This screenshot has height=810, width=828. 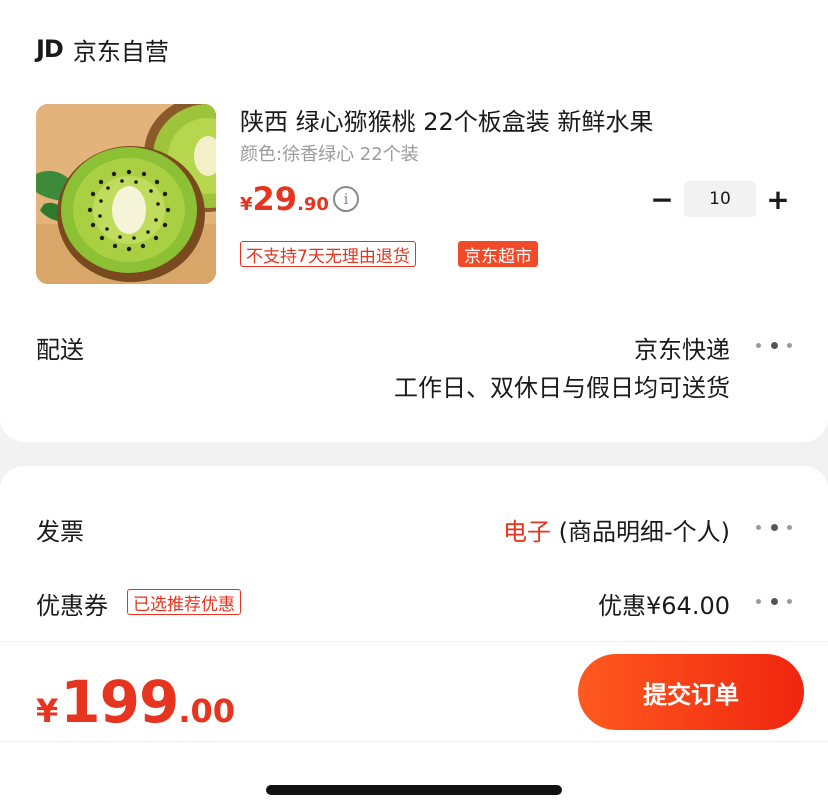 I want to click on total-currency: ¥, so click(x=47, y=711).